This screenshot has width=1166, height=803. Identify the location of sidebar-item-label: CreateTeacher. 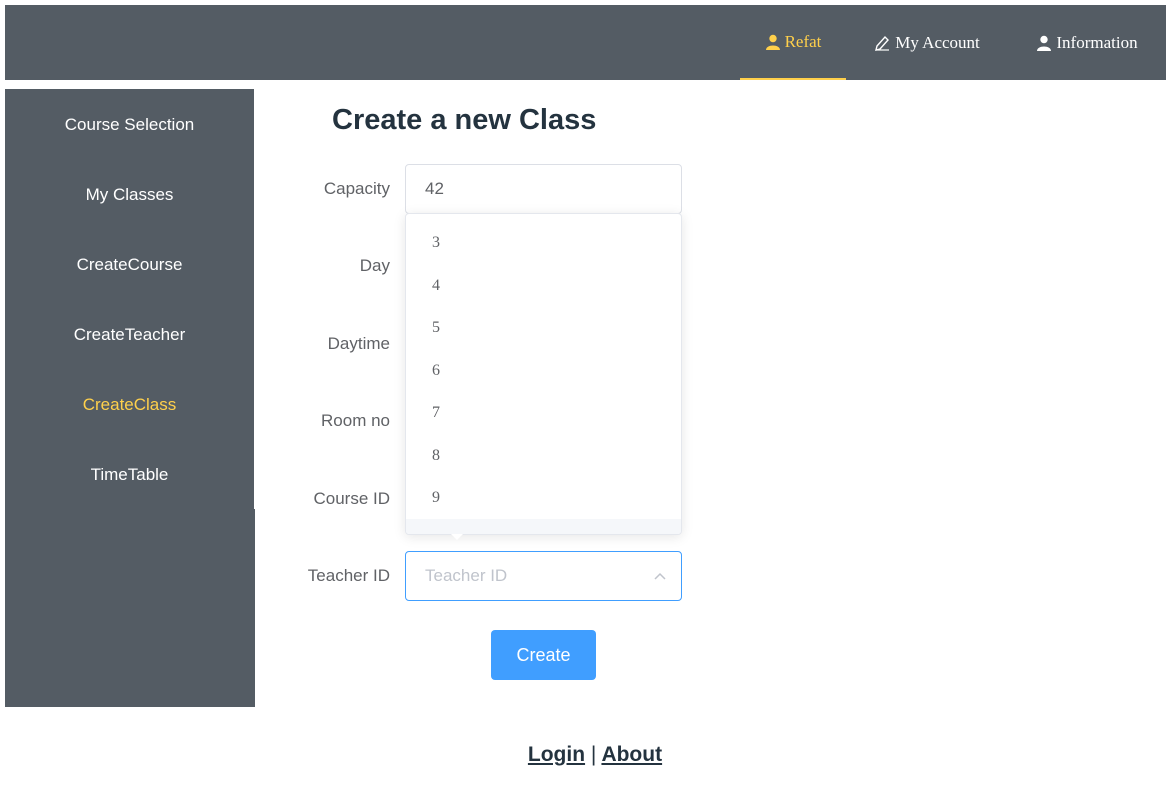
(129, 334).